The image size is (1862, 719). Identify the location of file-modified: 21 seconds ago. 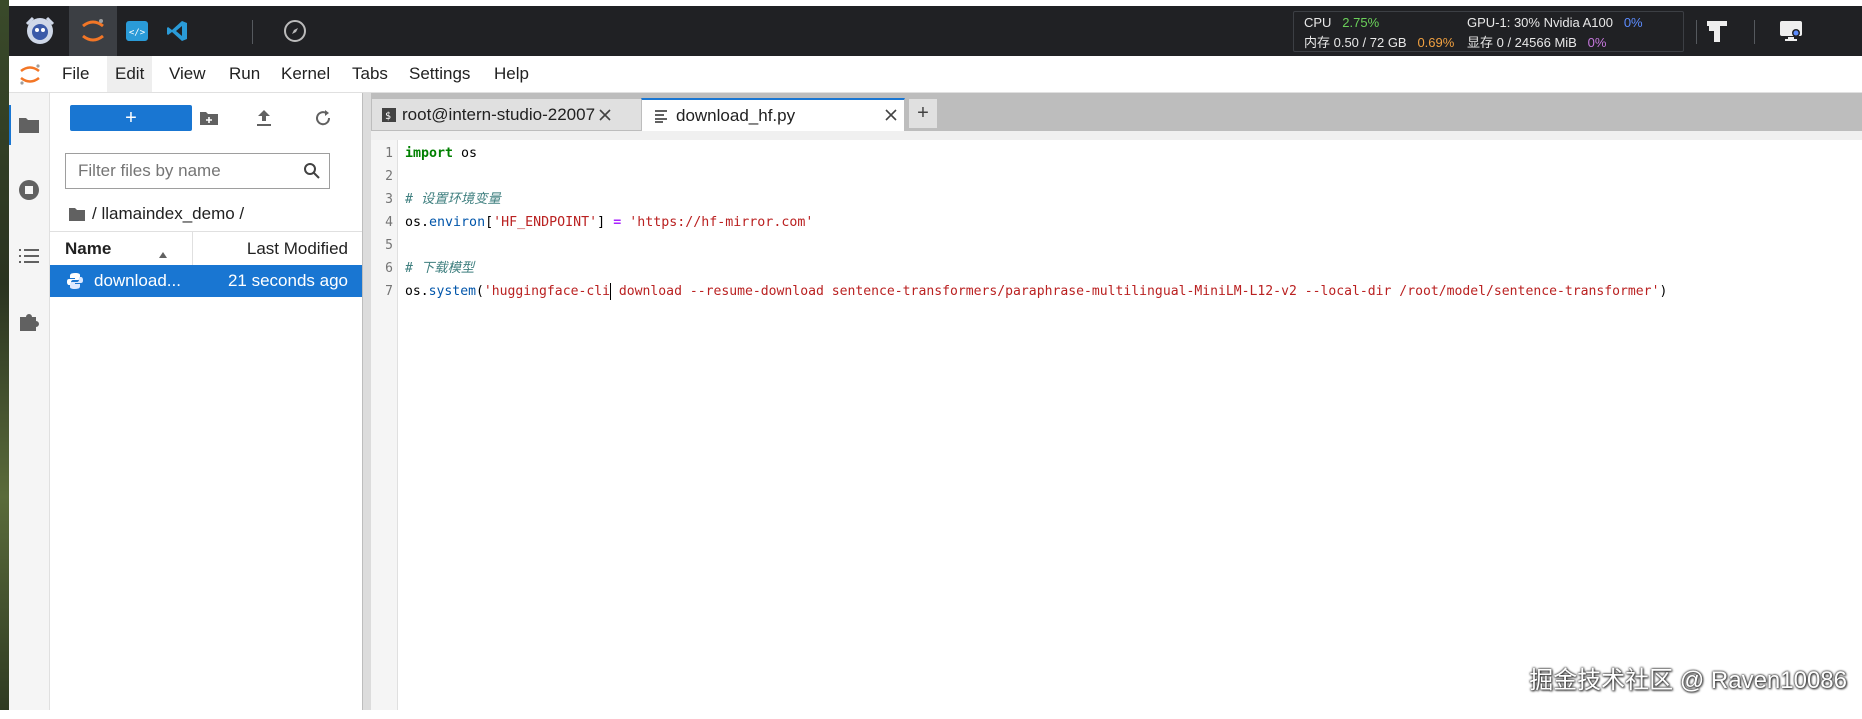
(287, 280).